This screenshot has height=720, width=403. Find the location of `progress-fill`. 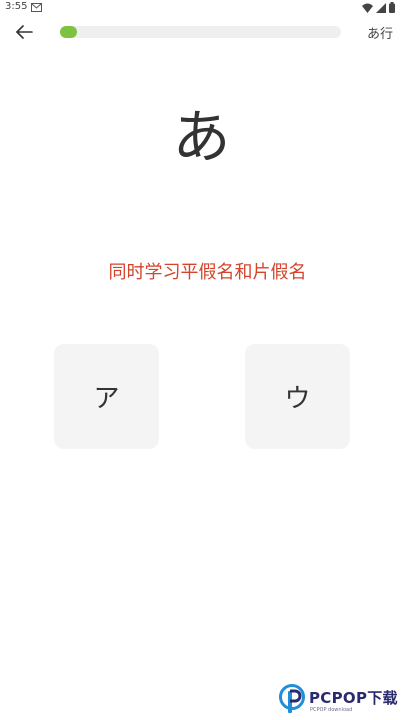

progress-fill is located at coordinates (68, 32).